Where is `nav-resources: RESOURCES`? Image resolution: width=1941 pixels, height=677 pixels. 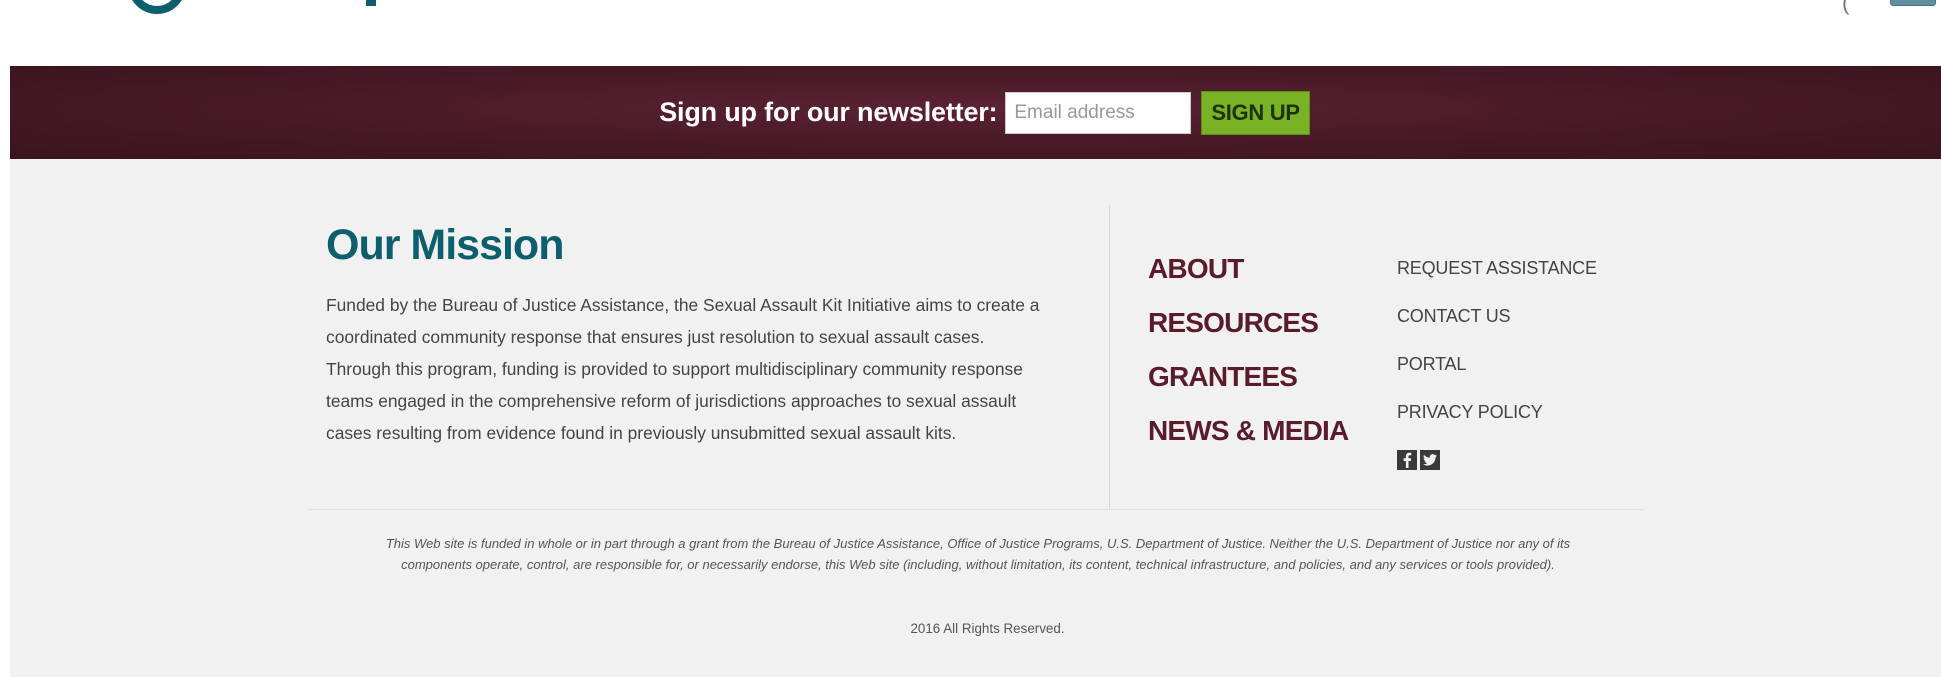
nav-resources: RESOURCES is located at coordinates (1248, 336).